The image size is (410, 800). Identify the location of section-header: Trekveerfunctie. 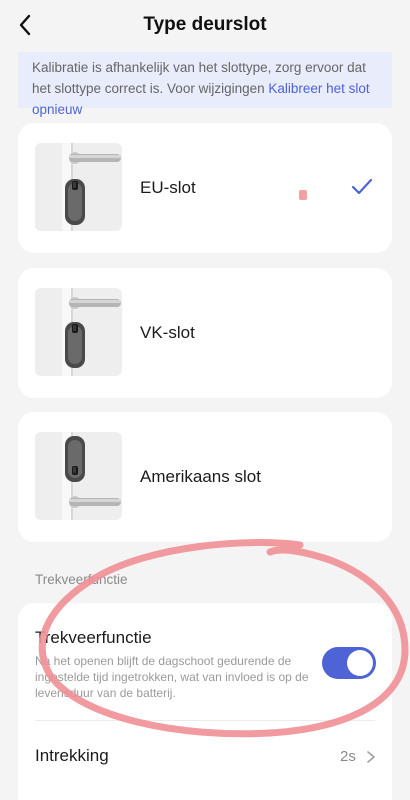
(81, 579).